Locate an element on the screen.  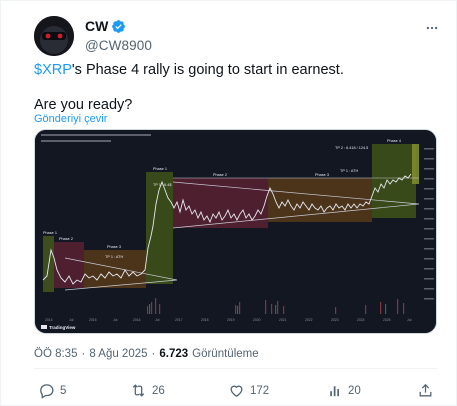
watermark: TradingView is located at coordinates (62, 327).